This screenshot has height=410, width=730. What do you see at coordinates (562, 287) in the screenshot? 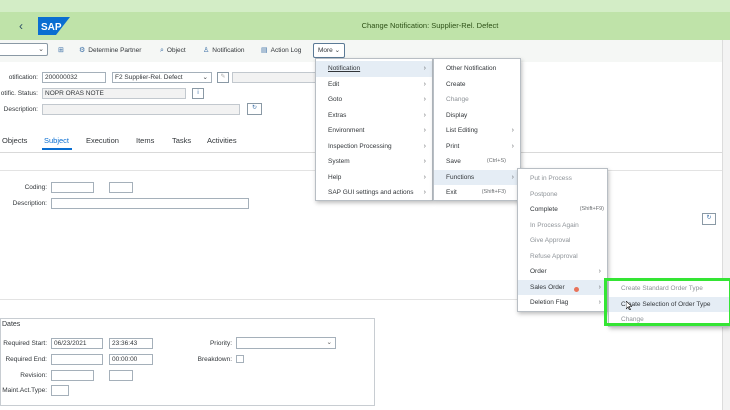
I see `menu-item-sales-order: Sales Order ›` at bounding box center [562, 287].